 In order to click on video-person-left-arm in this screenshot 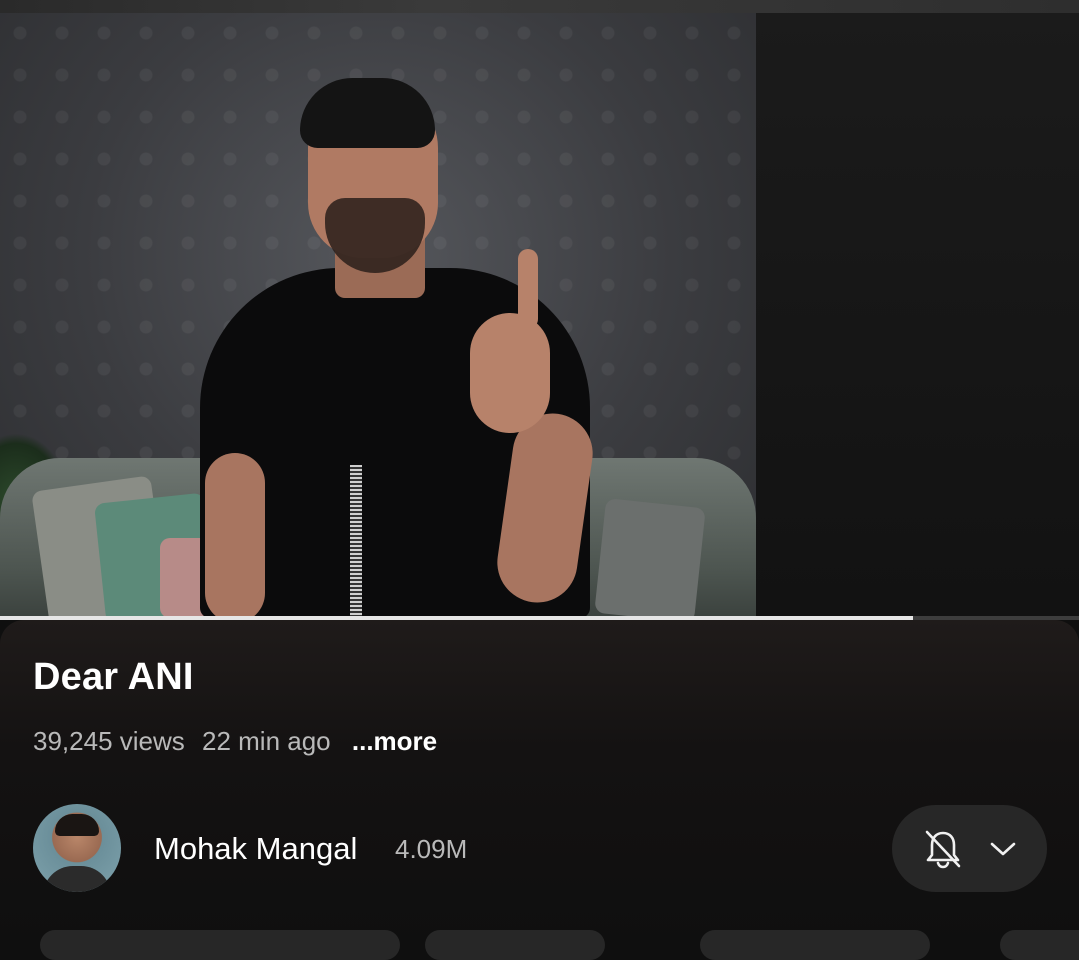, I will do `click(235, 535)`.